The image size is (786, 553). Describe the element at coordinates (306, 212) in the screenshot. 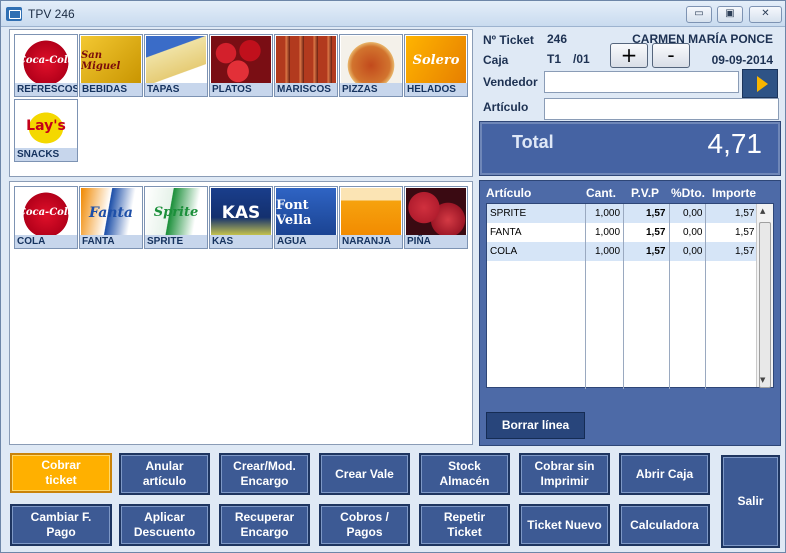

I see `font-vella-water-image: Font Vella` at that location.